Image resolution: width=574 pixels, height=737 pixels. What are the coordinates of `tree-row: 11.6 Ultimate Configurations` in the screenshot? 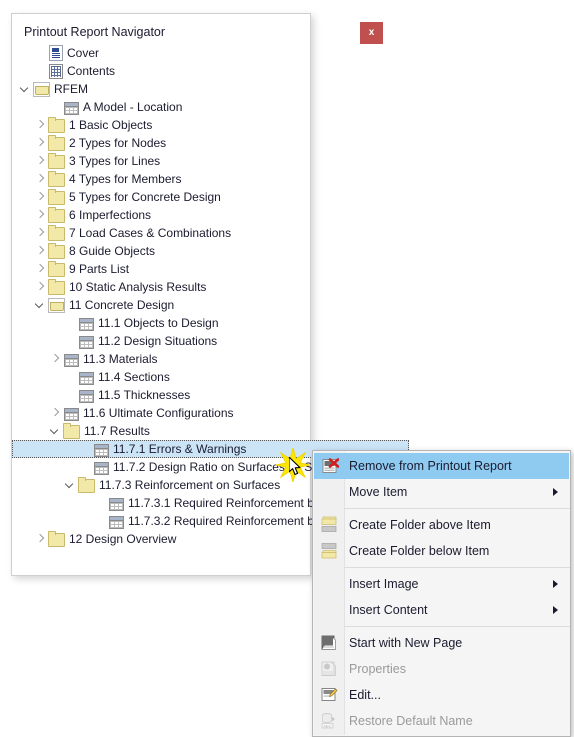 It's located at (161, 413).